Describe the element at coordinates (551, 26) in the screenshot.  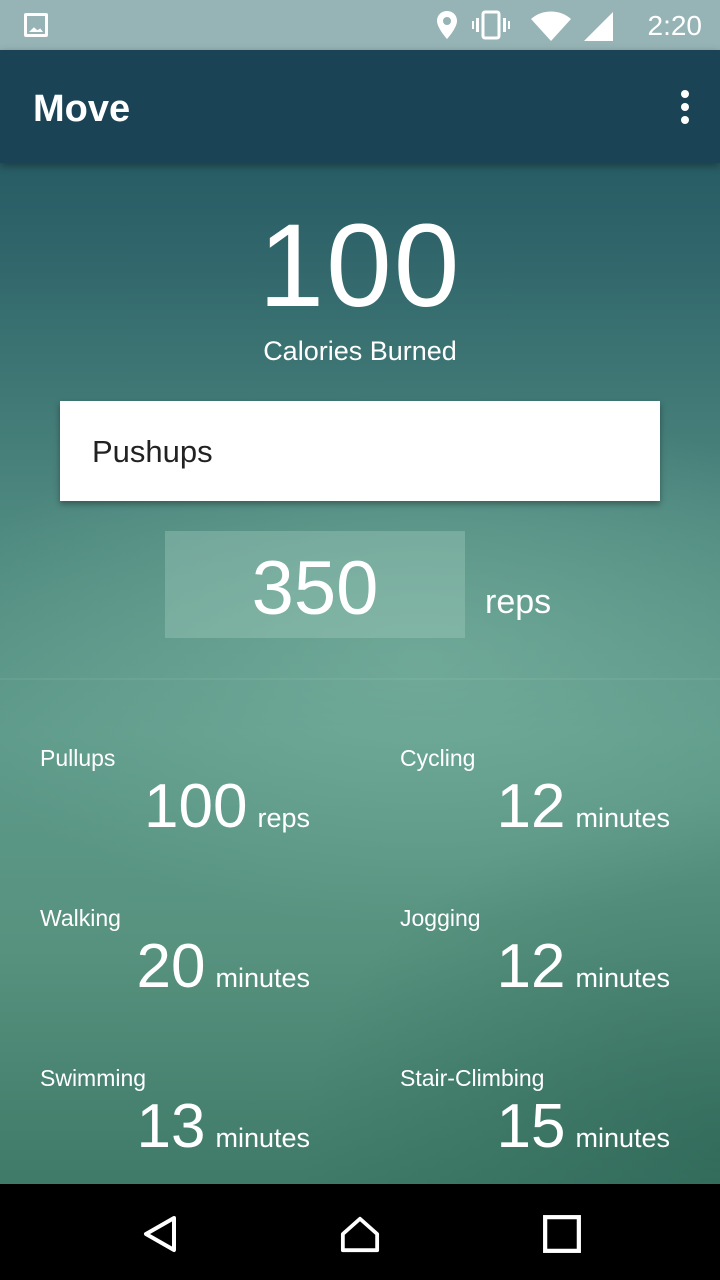
I see `wifi-icon` at that location.